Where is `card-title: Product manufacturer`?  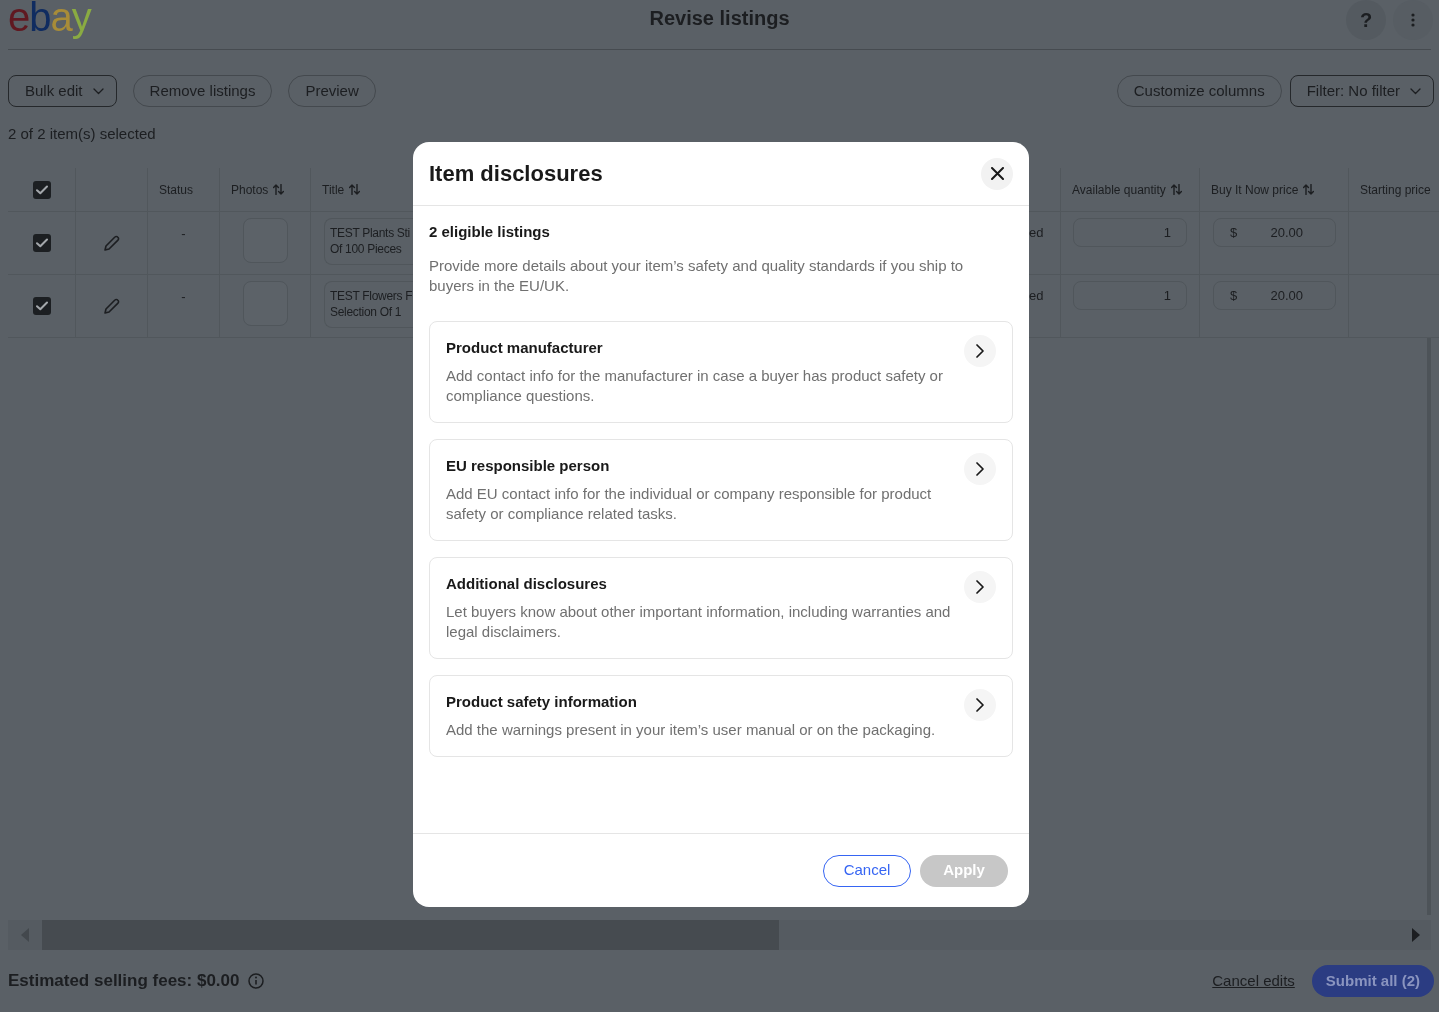
card-title: Product manufacturer is located at coordinates (525, 348).